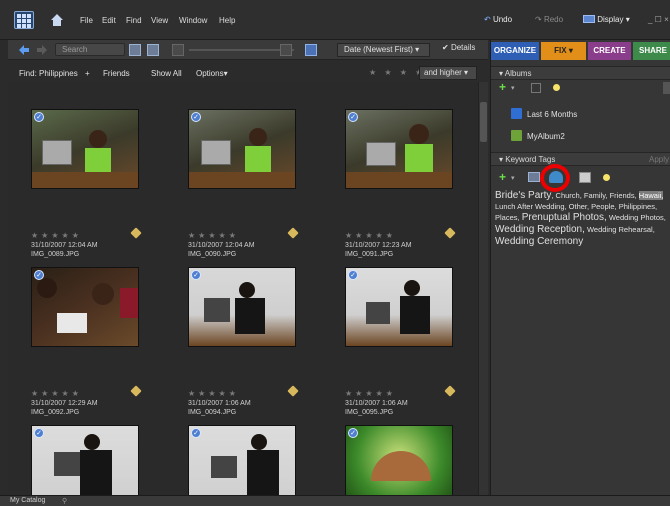 The width and height of the screenshot is (670, 506). I want to click on album-last-6-months: Last 6 Months, so click(544, 113).